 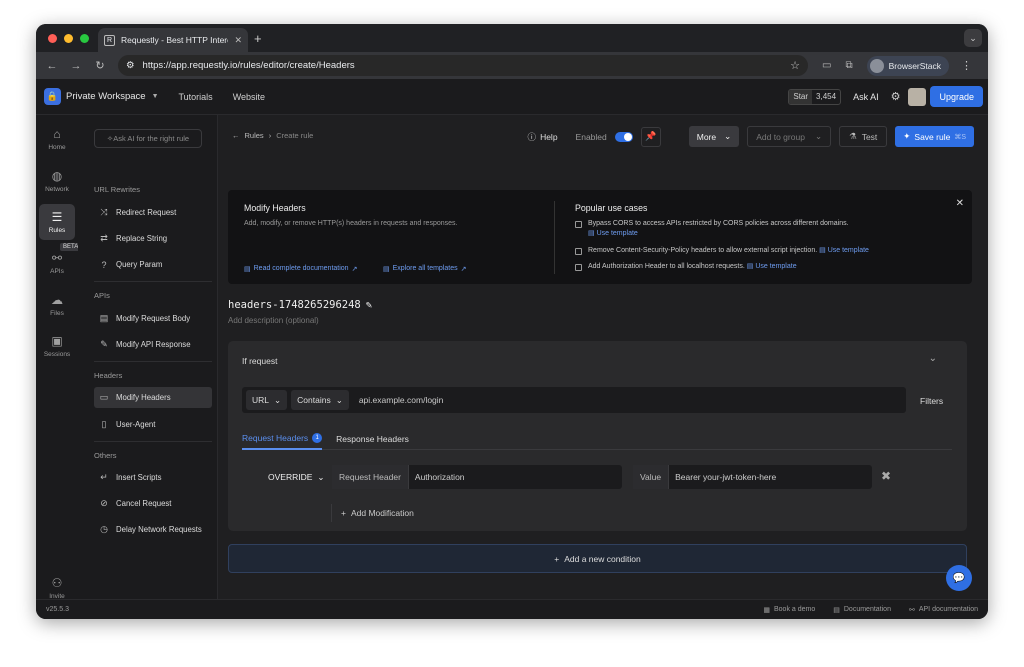 I want to click on back-icon: ←, so click(x=52, y=66).